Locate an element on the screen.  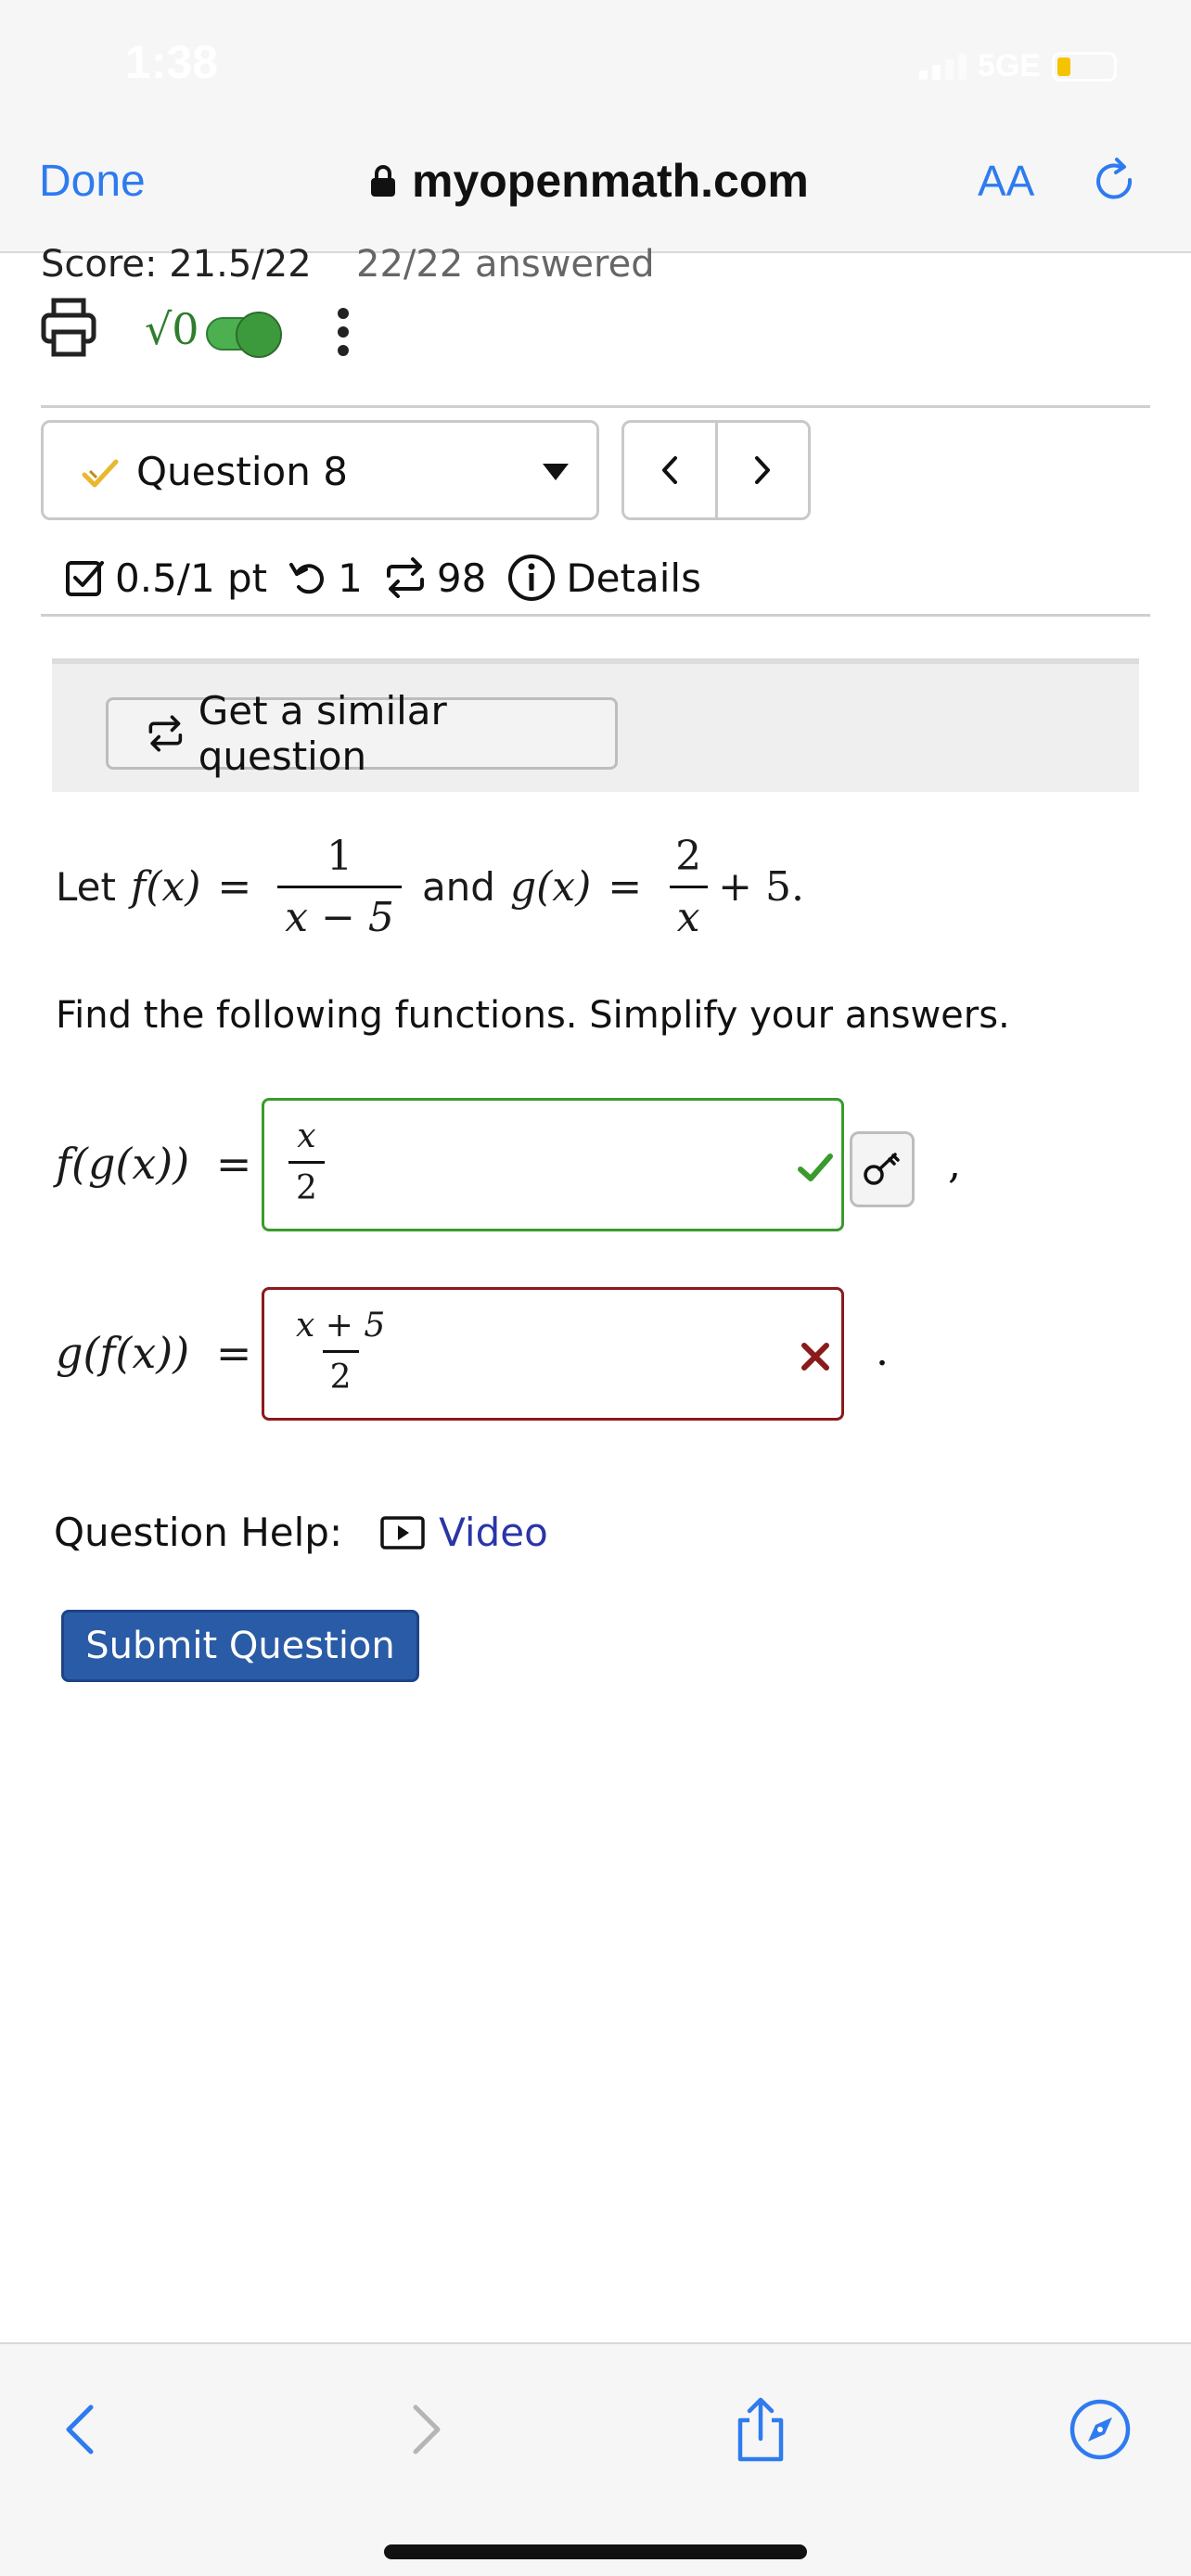
show-answer-key-button is located at coordinates (882, 1169).